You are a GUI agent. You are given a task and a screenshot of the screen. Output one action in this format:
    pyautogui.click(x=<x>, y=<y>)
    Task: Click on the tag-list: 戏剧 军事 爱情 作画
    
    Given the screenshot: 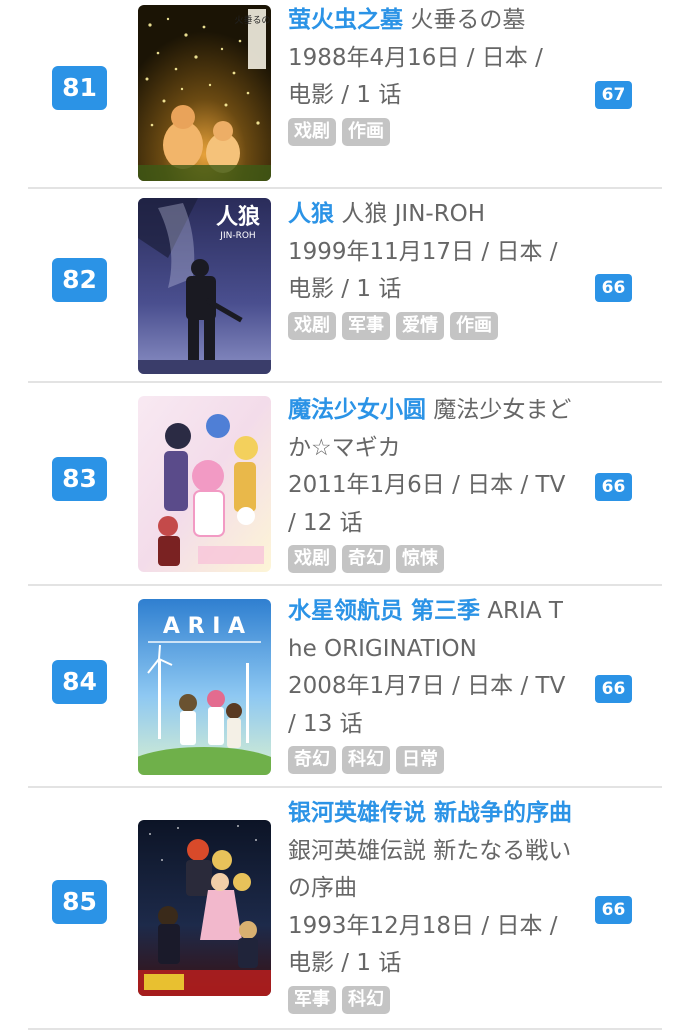 What is the action you would take?
    pyautogui.click(x=430, y=325)
    